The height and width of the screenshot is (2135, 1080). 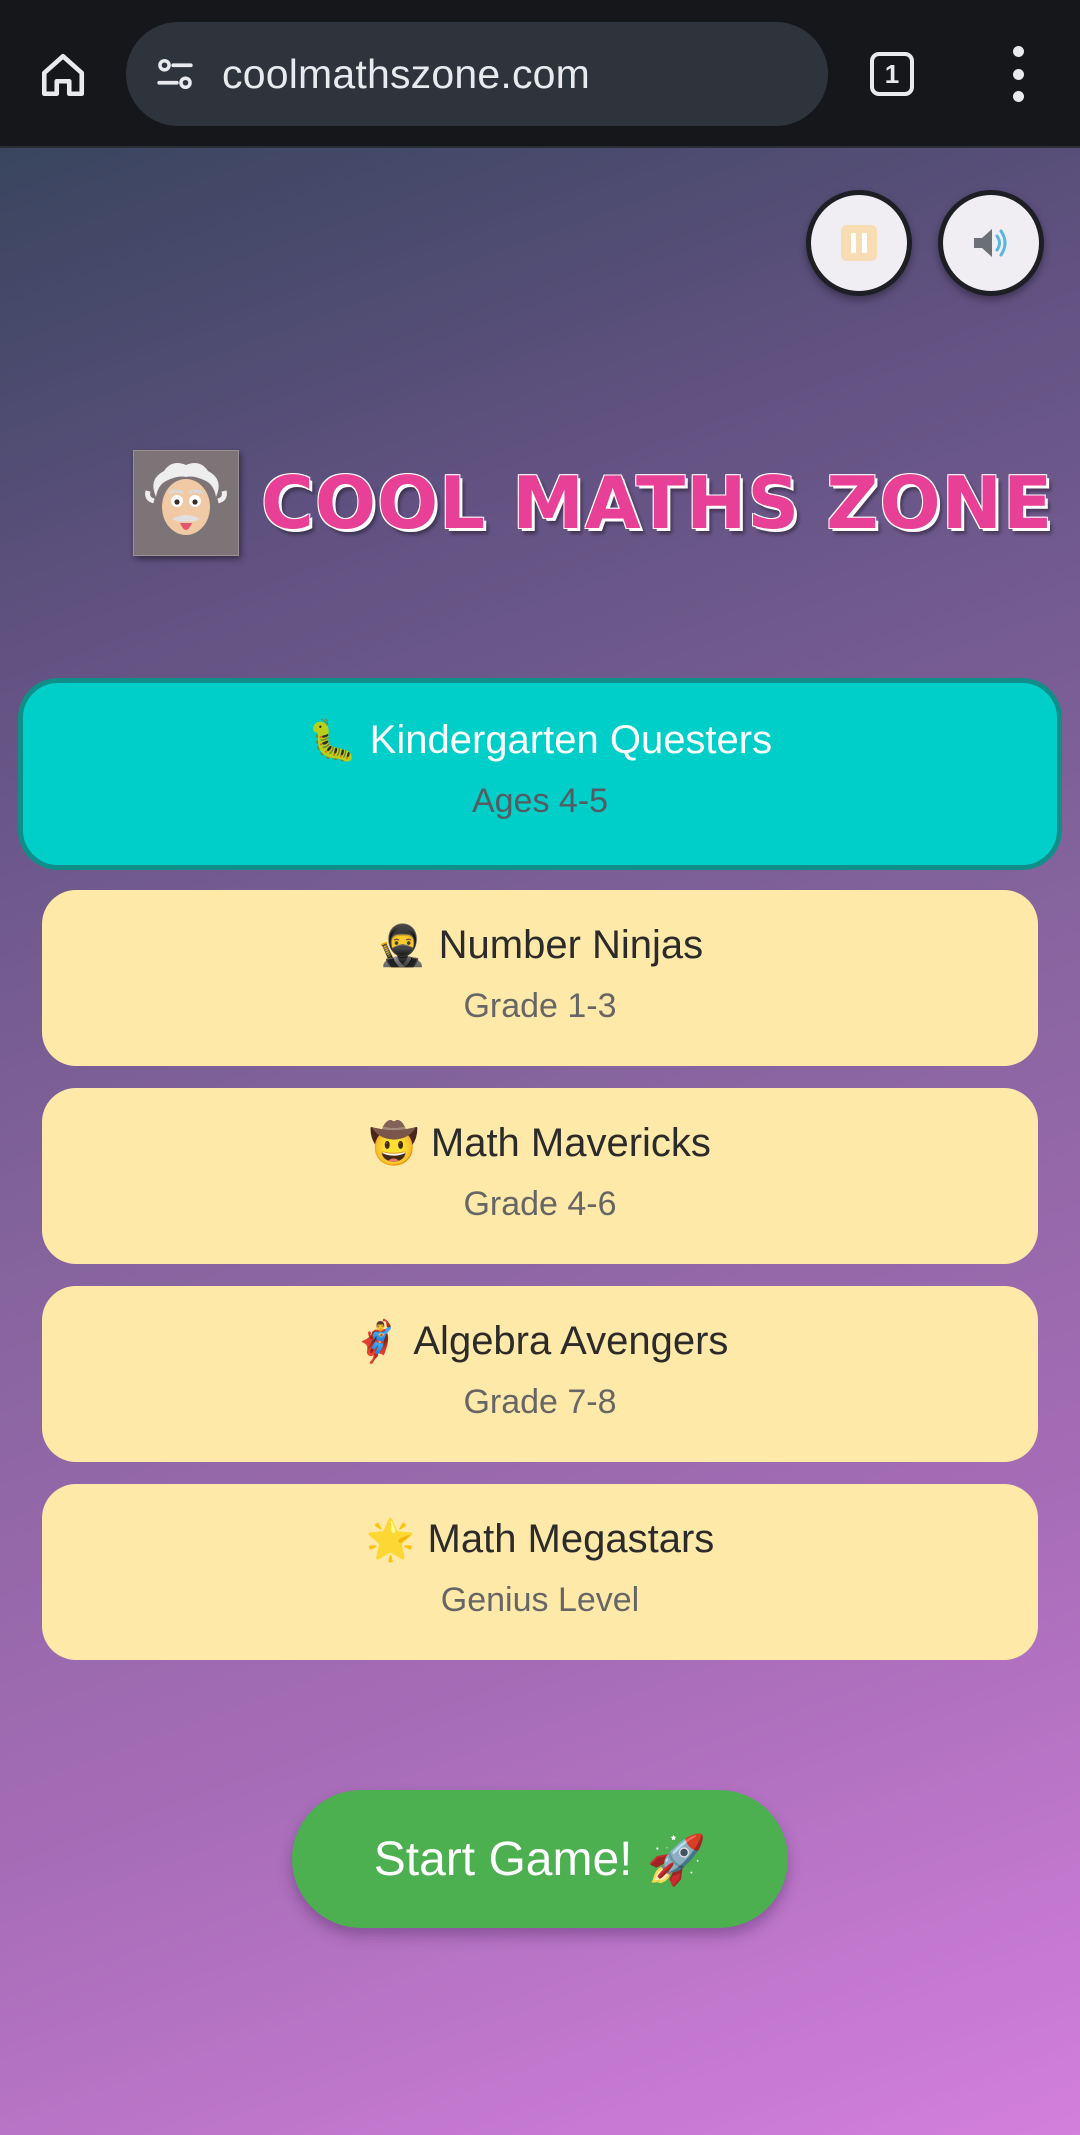 What do you see at coordinates (540, 1402) in the screenshot?
I see `level-sub: Grade 7-8` at bounding box center [540, 1402].